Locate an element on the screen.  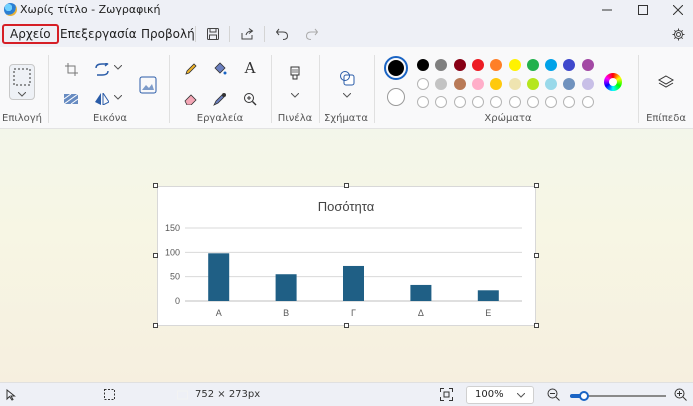
window-title: Χωρίς τίτλο - Ζωγραφική is located at coordinates (90, 9).